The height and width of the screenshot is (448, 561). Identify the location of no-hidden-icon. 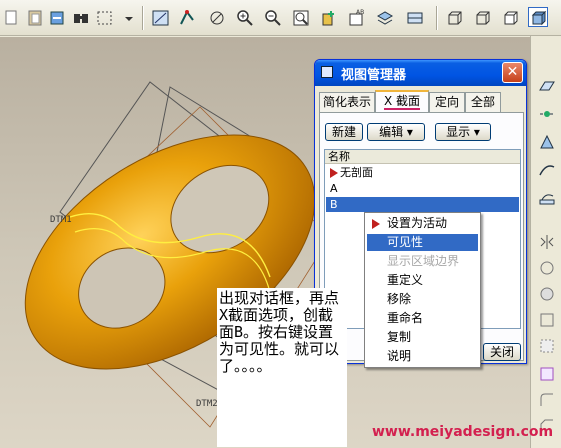
(510, 17).